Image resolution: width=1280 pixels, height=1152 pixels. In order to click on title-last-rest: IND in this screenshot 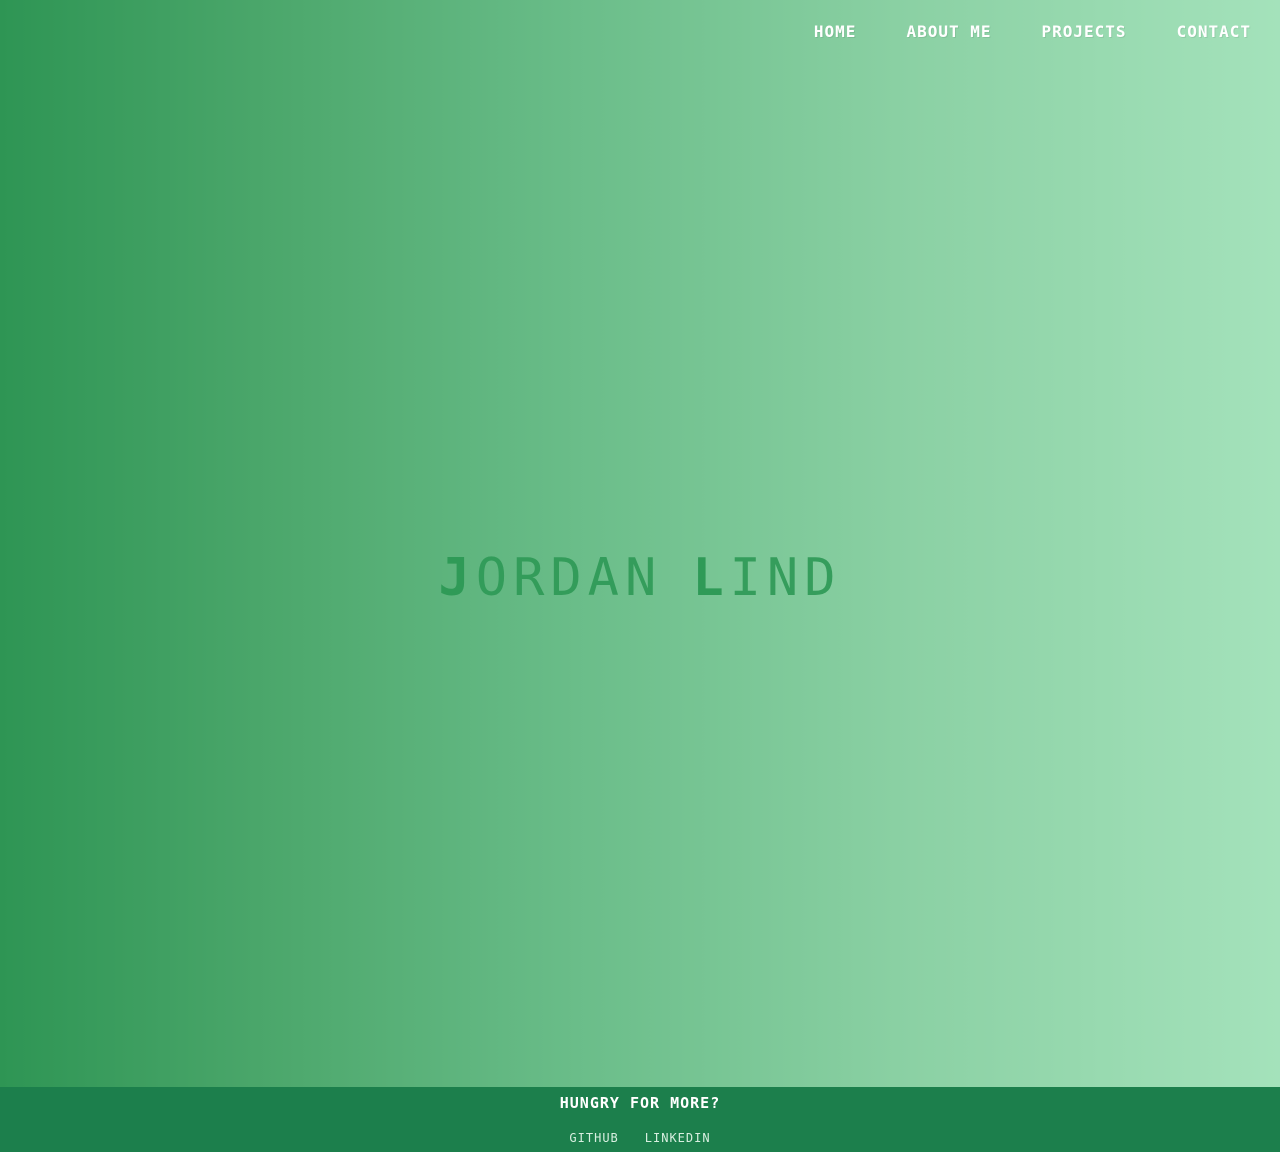, I will do `click(785, 578)`.